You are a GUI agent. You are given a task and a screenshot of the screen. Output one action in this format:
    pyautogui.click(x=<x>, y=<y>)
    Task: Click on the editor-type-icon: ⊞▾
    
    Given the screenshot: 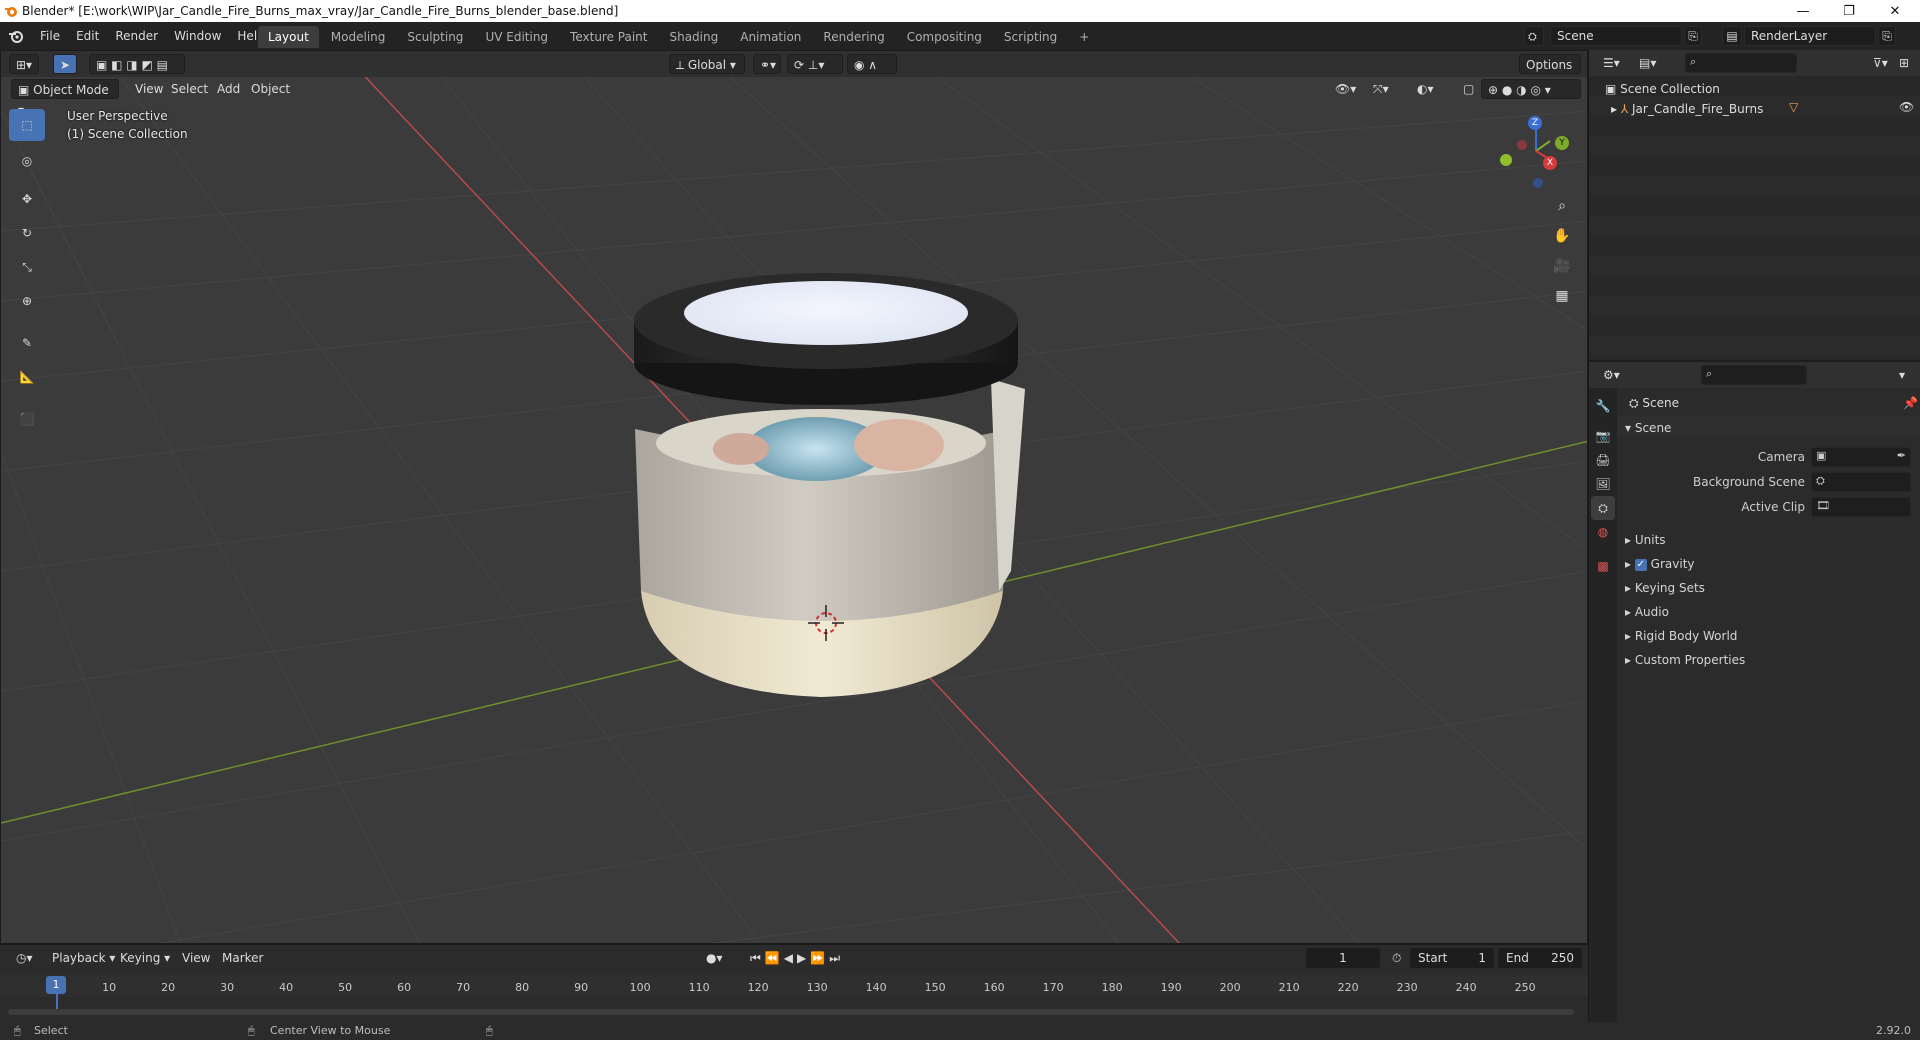 What is the action you would take?
    pyautogui.click(x=24, y=64)
    